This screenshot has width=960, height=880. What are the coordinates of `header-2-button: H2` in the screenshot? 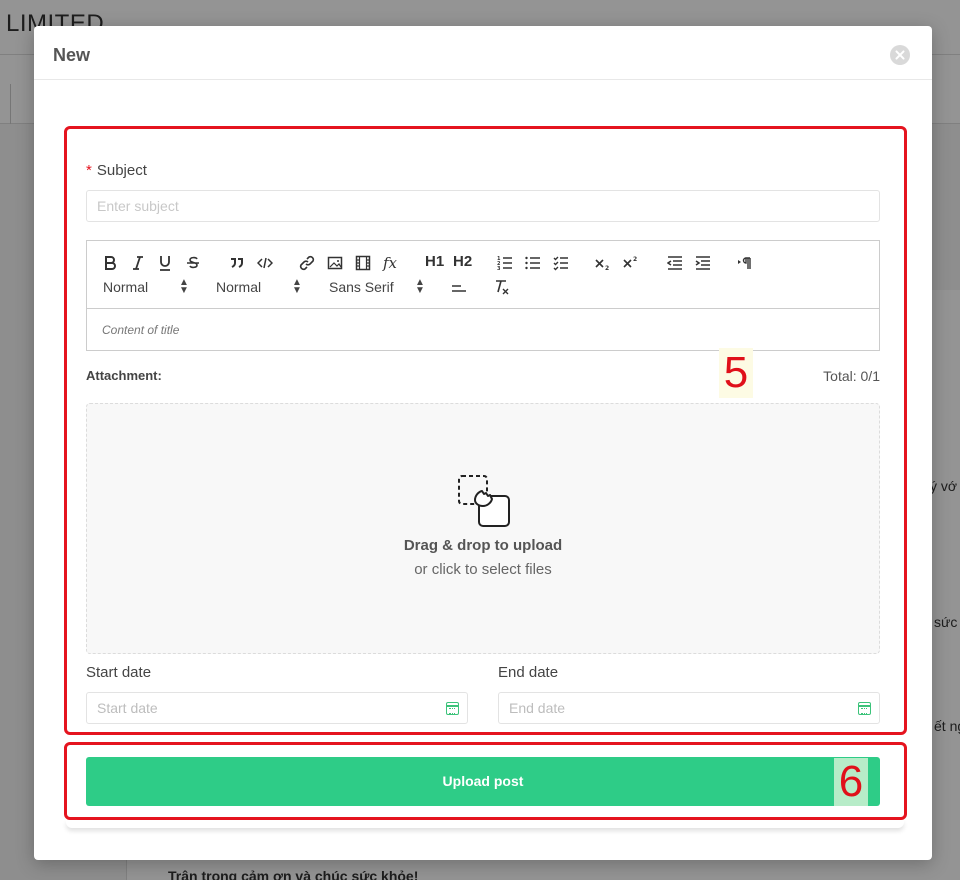 It's located at (462, 262).